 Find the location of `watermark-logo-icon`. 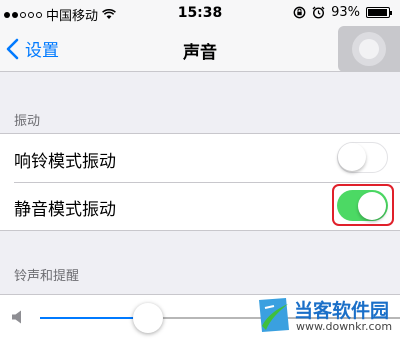

watermark-logo-icon is located at coordinates (274, 315).